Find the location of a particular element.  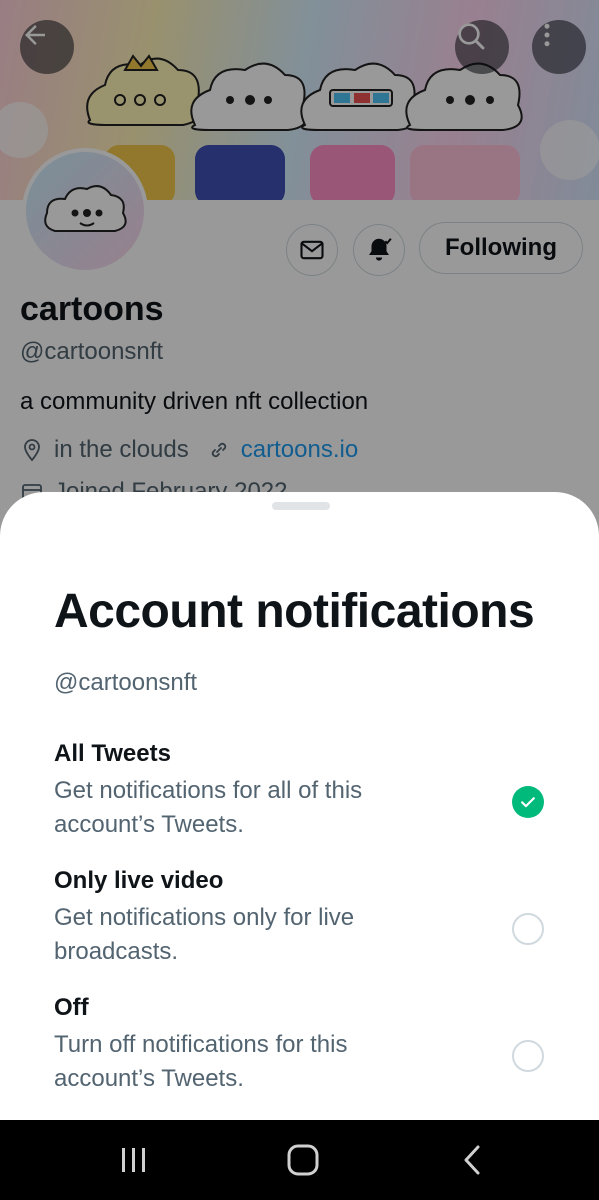

home-button is located at coordinates (303, 1160).